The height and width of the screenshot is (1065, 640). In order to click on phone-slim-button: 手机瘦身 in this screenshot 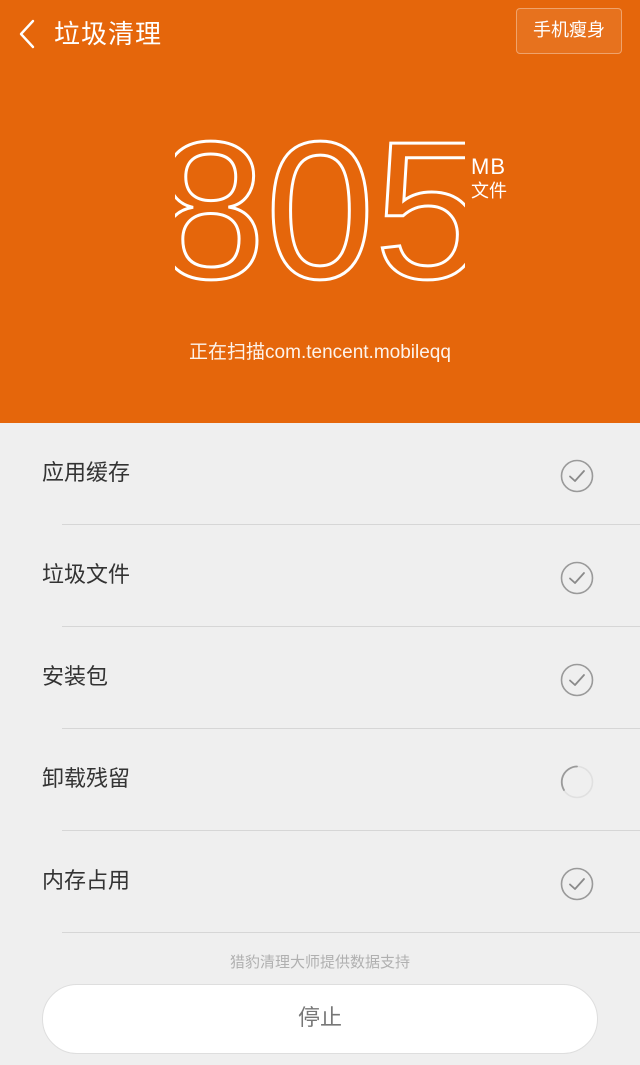, I will do `click(569, 31)`.